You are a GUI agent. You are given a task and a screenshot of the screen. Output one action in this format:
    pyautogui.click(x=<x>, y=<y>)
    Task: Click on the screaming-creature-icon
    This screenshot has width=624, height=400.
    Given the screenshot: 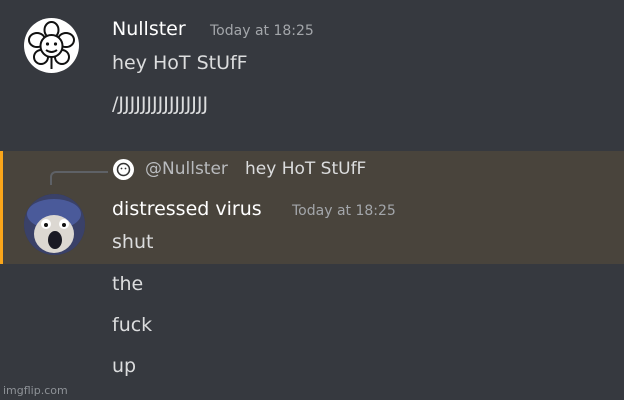 What is the action you would take?
    pyautogui.click(x=54, y=224)
    